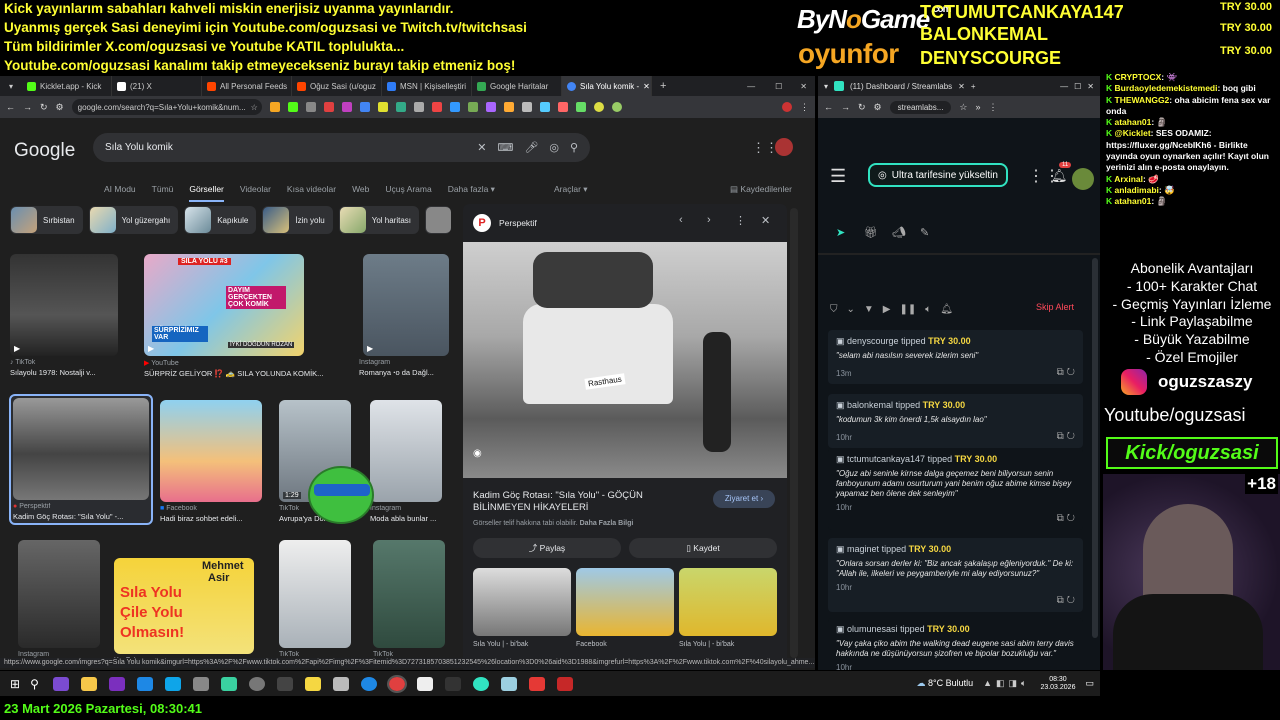 The image size is (1280, 720). Describe the element at coordinates (554, 147) in the screenshot. I see `lens-icon: ◎` at that location.